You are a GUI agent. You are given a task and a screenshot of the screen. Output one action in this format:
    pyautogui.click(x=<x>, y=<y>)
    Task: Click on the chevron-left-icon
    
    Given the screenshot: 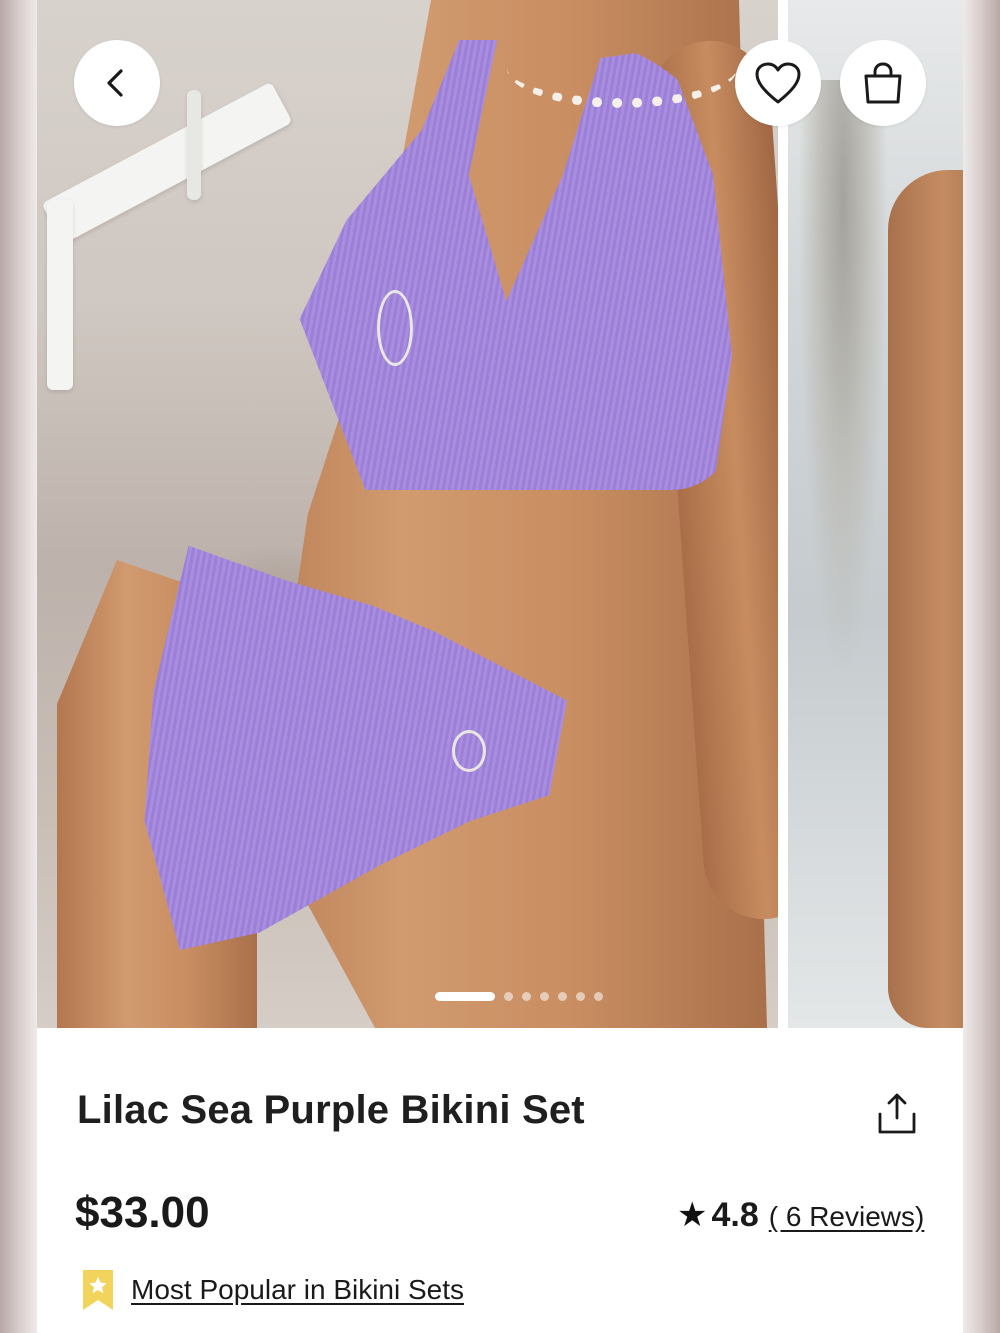 What is the action you would take?
    pyautogui.click(x=115, y=83)
    